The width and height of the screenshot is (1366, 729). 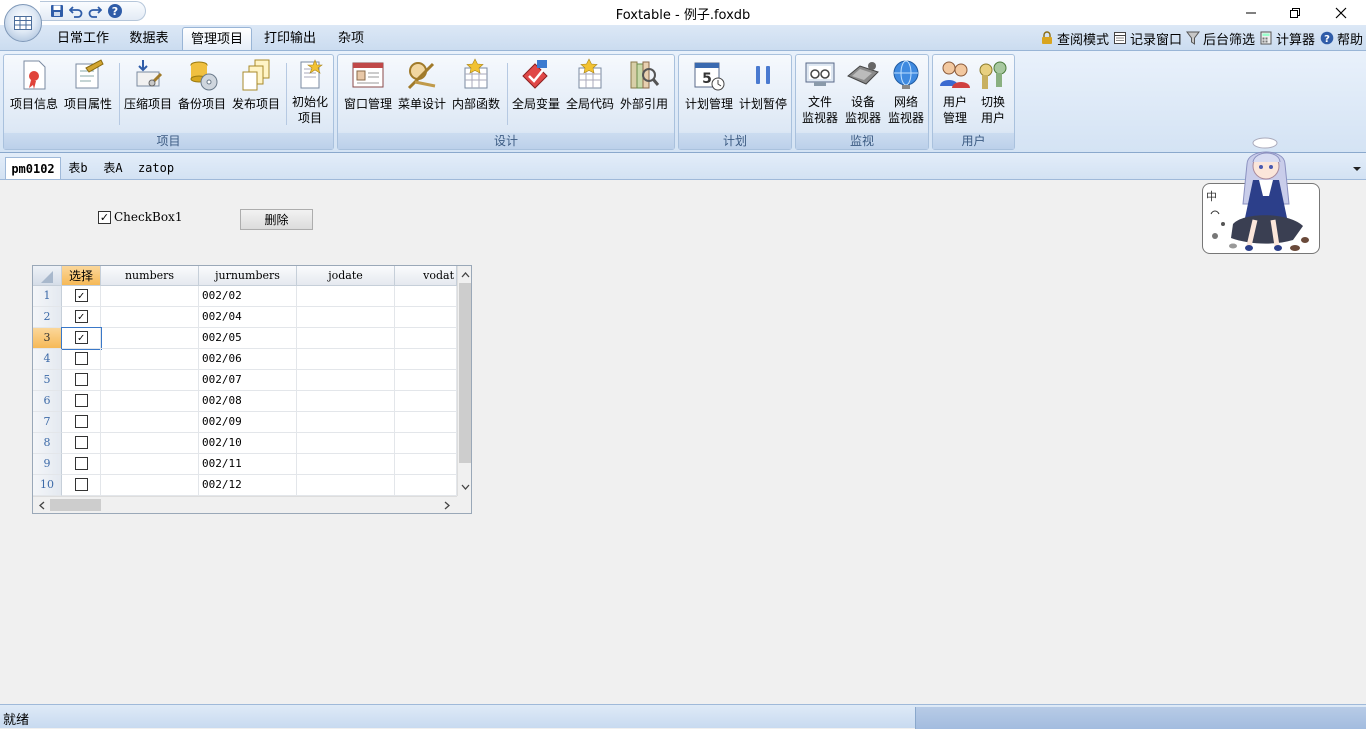 What do you see at coordinates (156, 168) in the screenshot?
I see `doc-tab-zatop: zatop` at bounding box center [156, 168].